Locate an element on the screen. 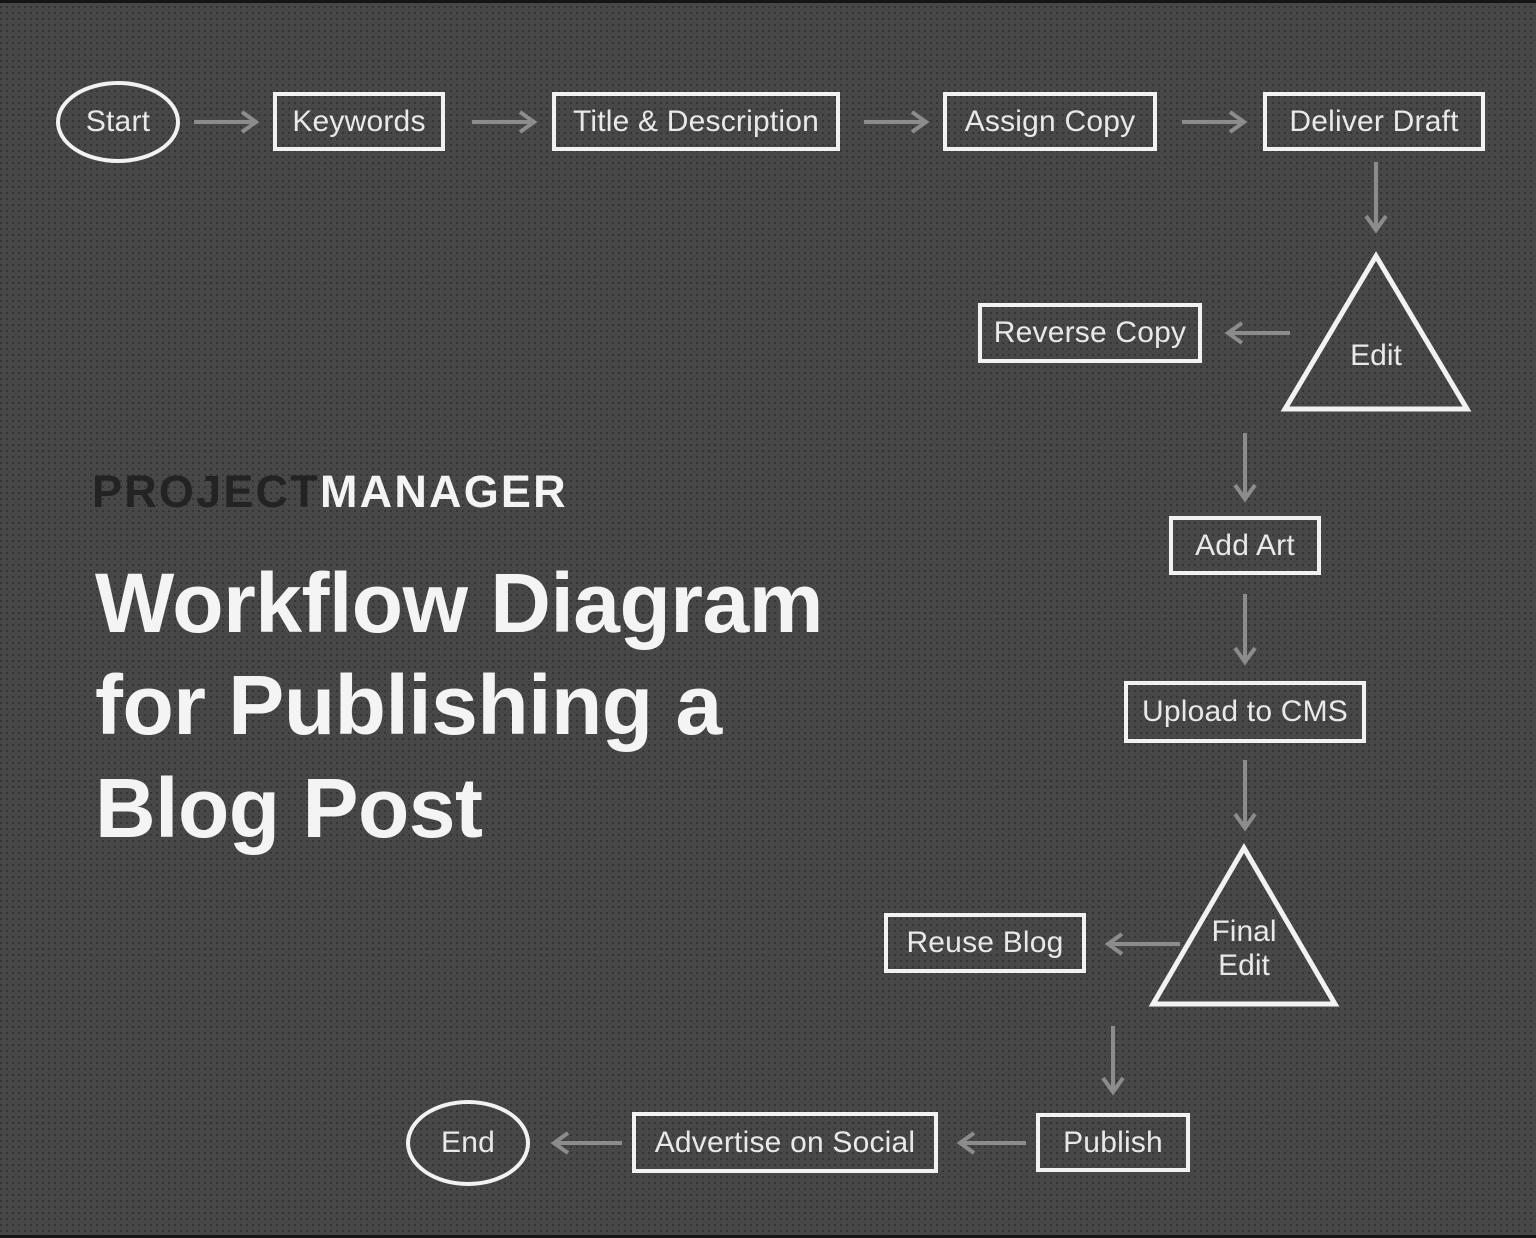  node-reuse-blog-label: Reuse Blog is located at coordinates (985, 943).